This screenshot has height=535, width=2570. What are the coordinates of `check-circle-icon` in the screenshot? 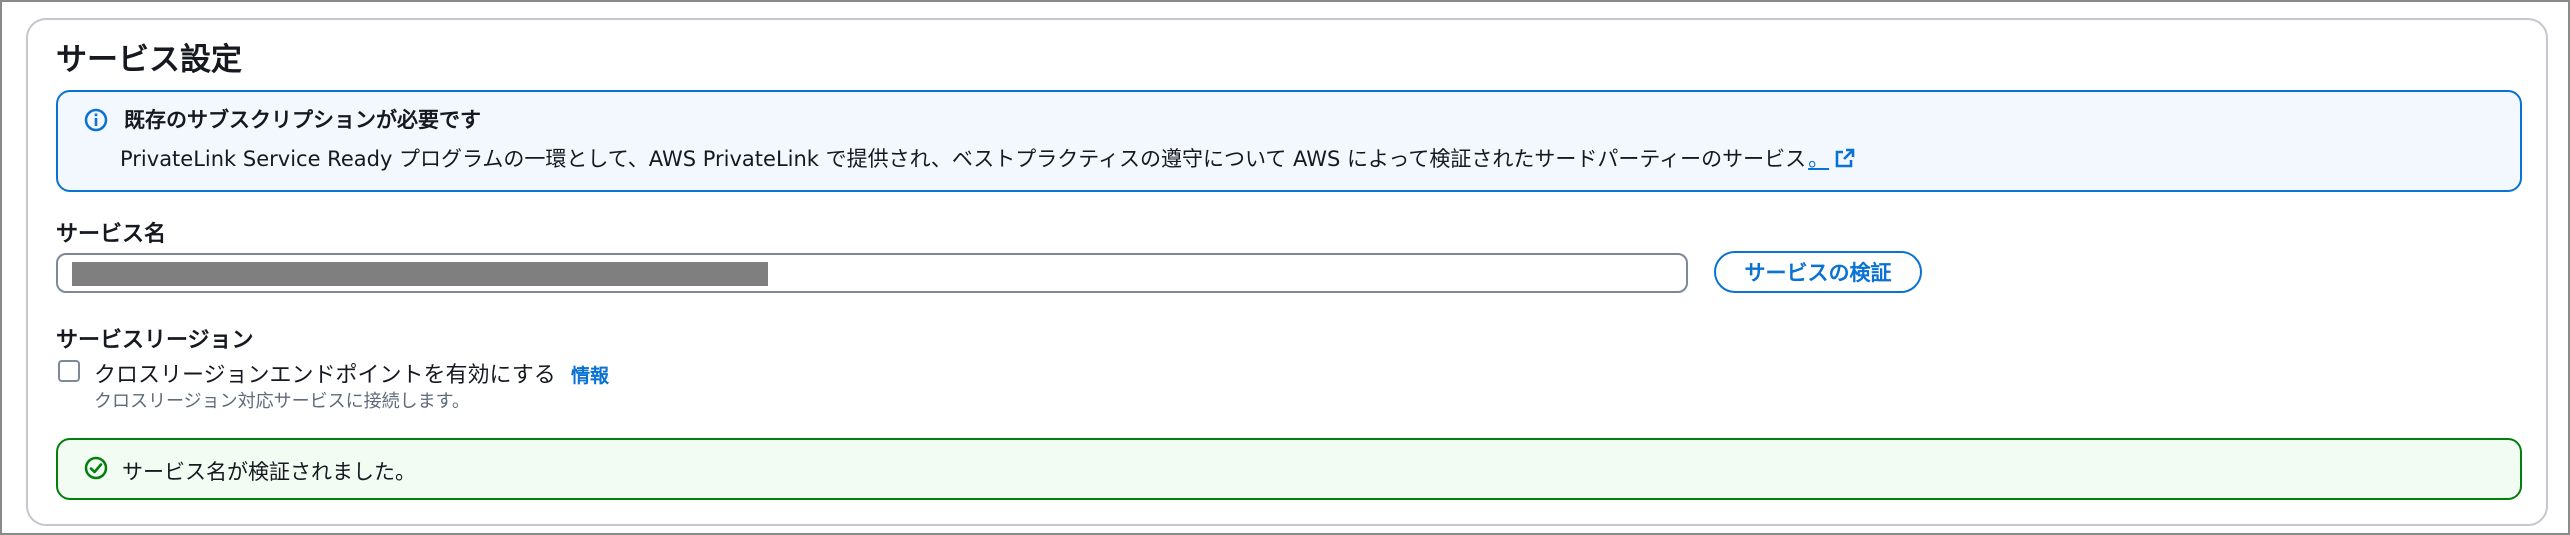 It's located at (96, 468).